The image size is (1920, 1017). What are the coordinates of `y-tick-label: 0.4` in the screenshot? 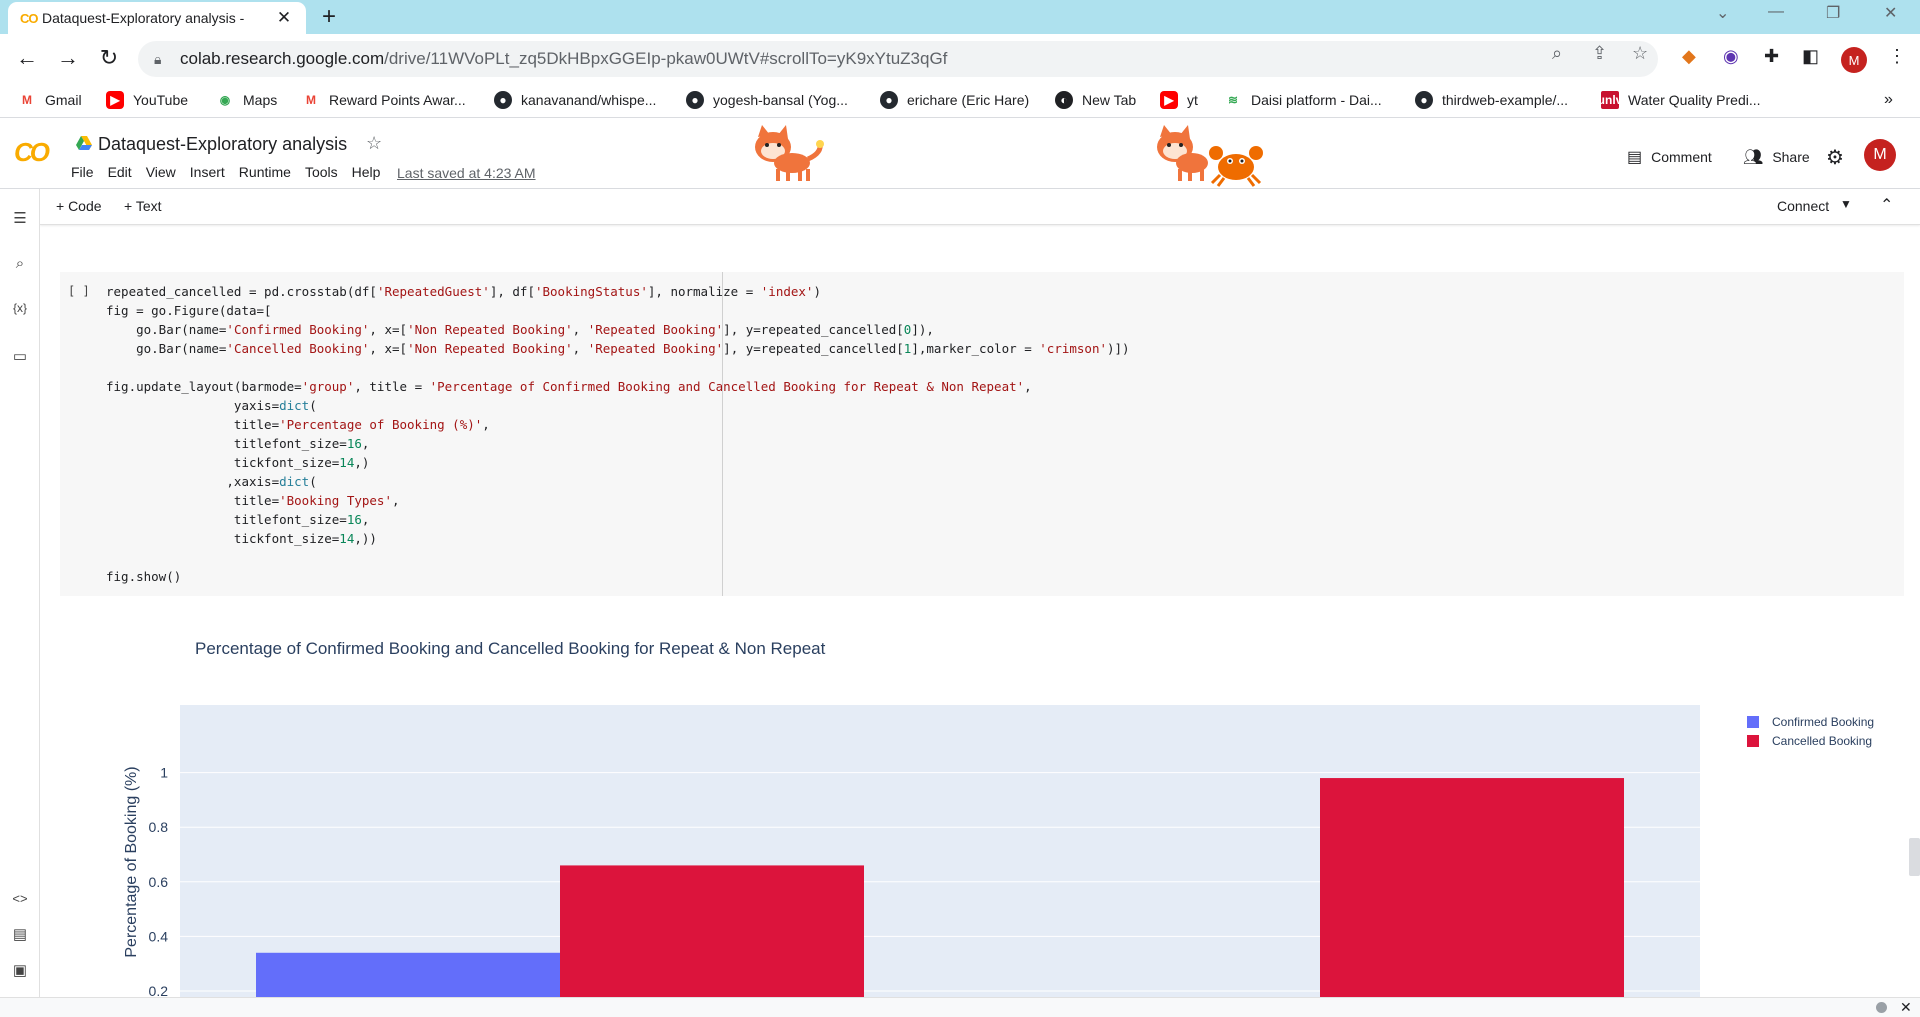 It's located at (159, 936).